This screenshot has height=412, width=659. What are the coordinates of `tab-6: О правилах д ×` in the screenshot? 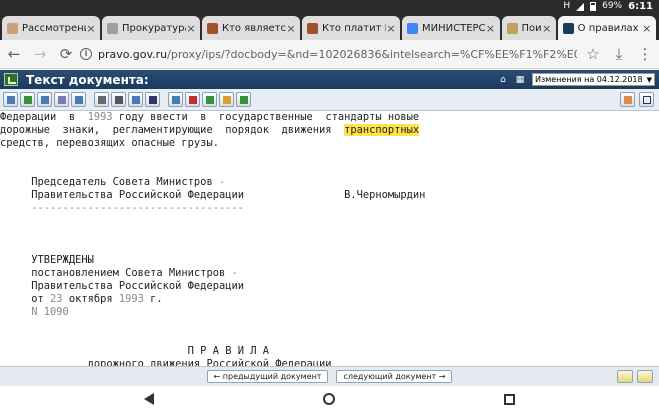 It's located at (606, 28).